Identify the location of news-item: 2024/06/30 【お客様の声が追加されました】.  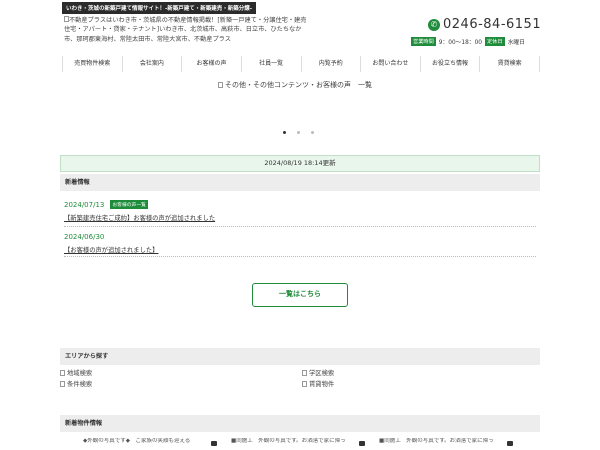
(300, 245).